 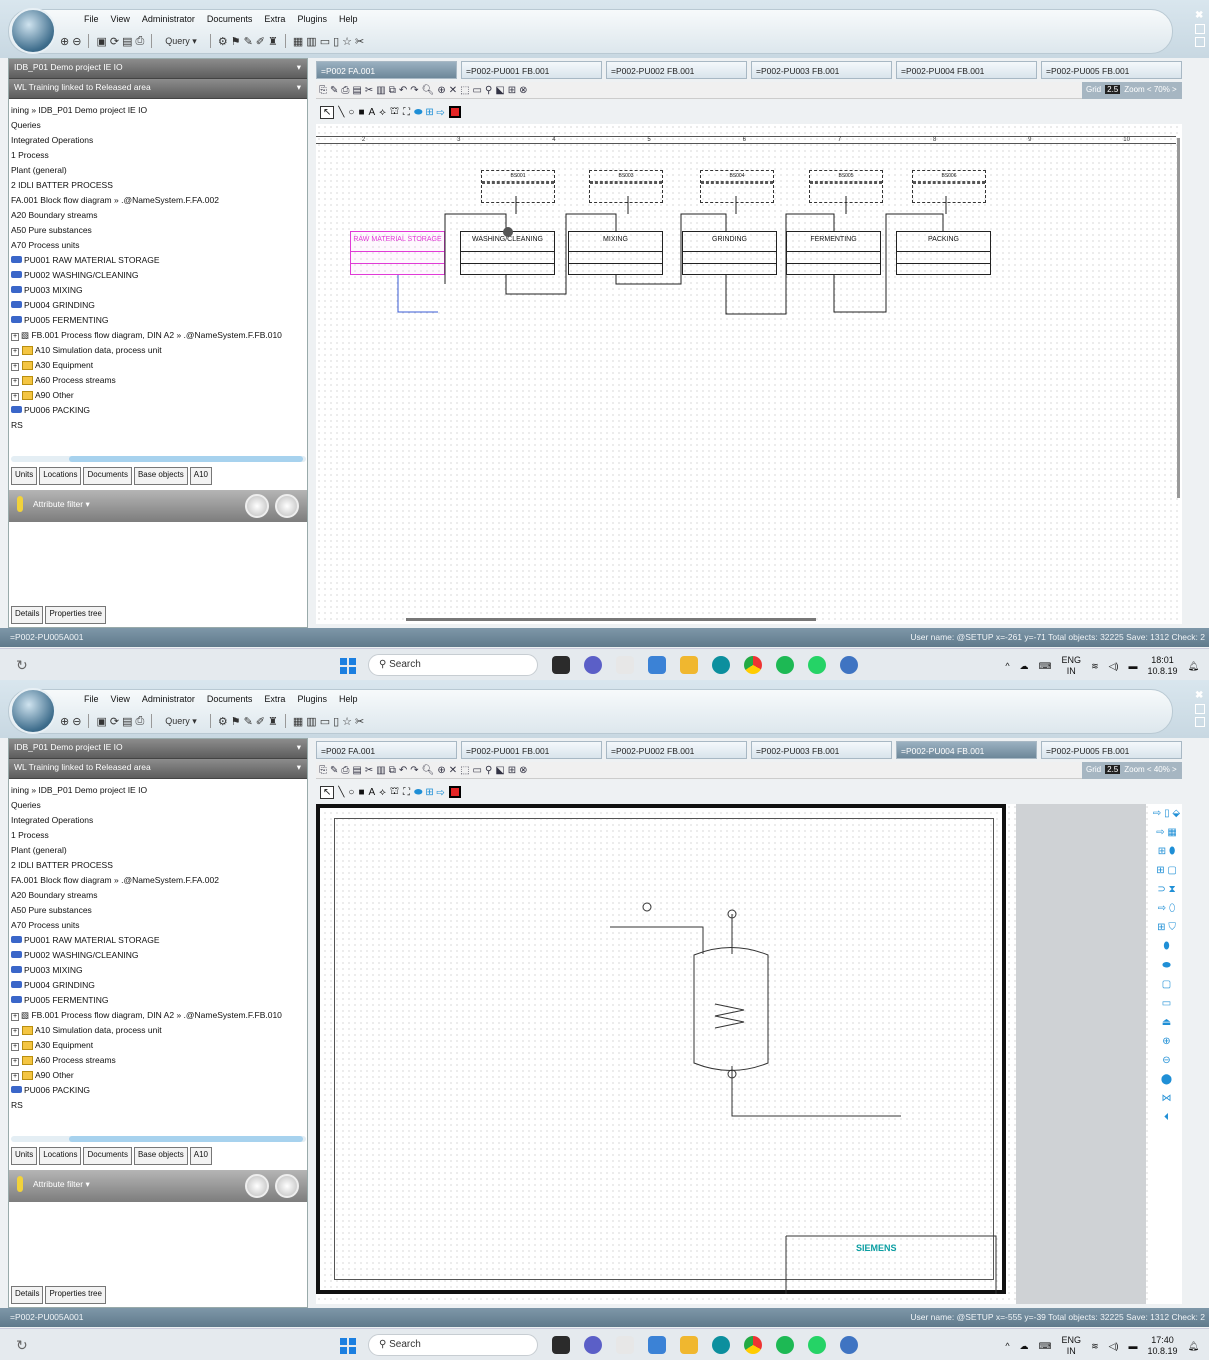 What do you see at coordinates (107, 476) in the screenshot?
I see `tab-documents: Documents` at bounding box center [107, 476].